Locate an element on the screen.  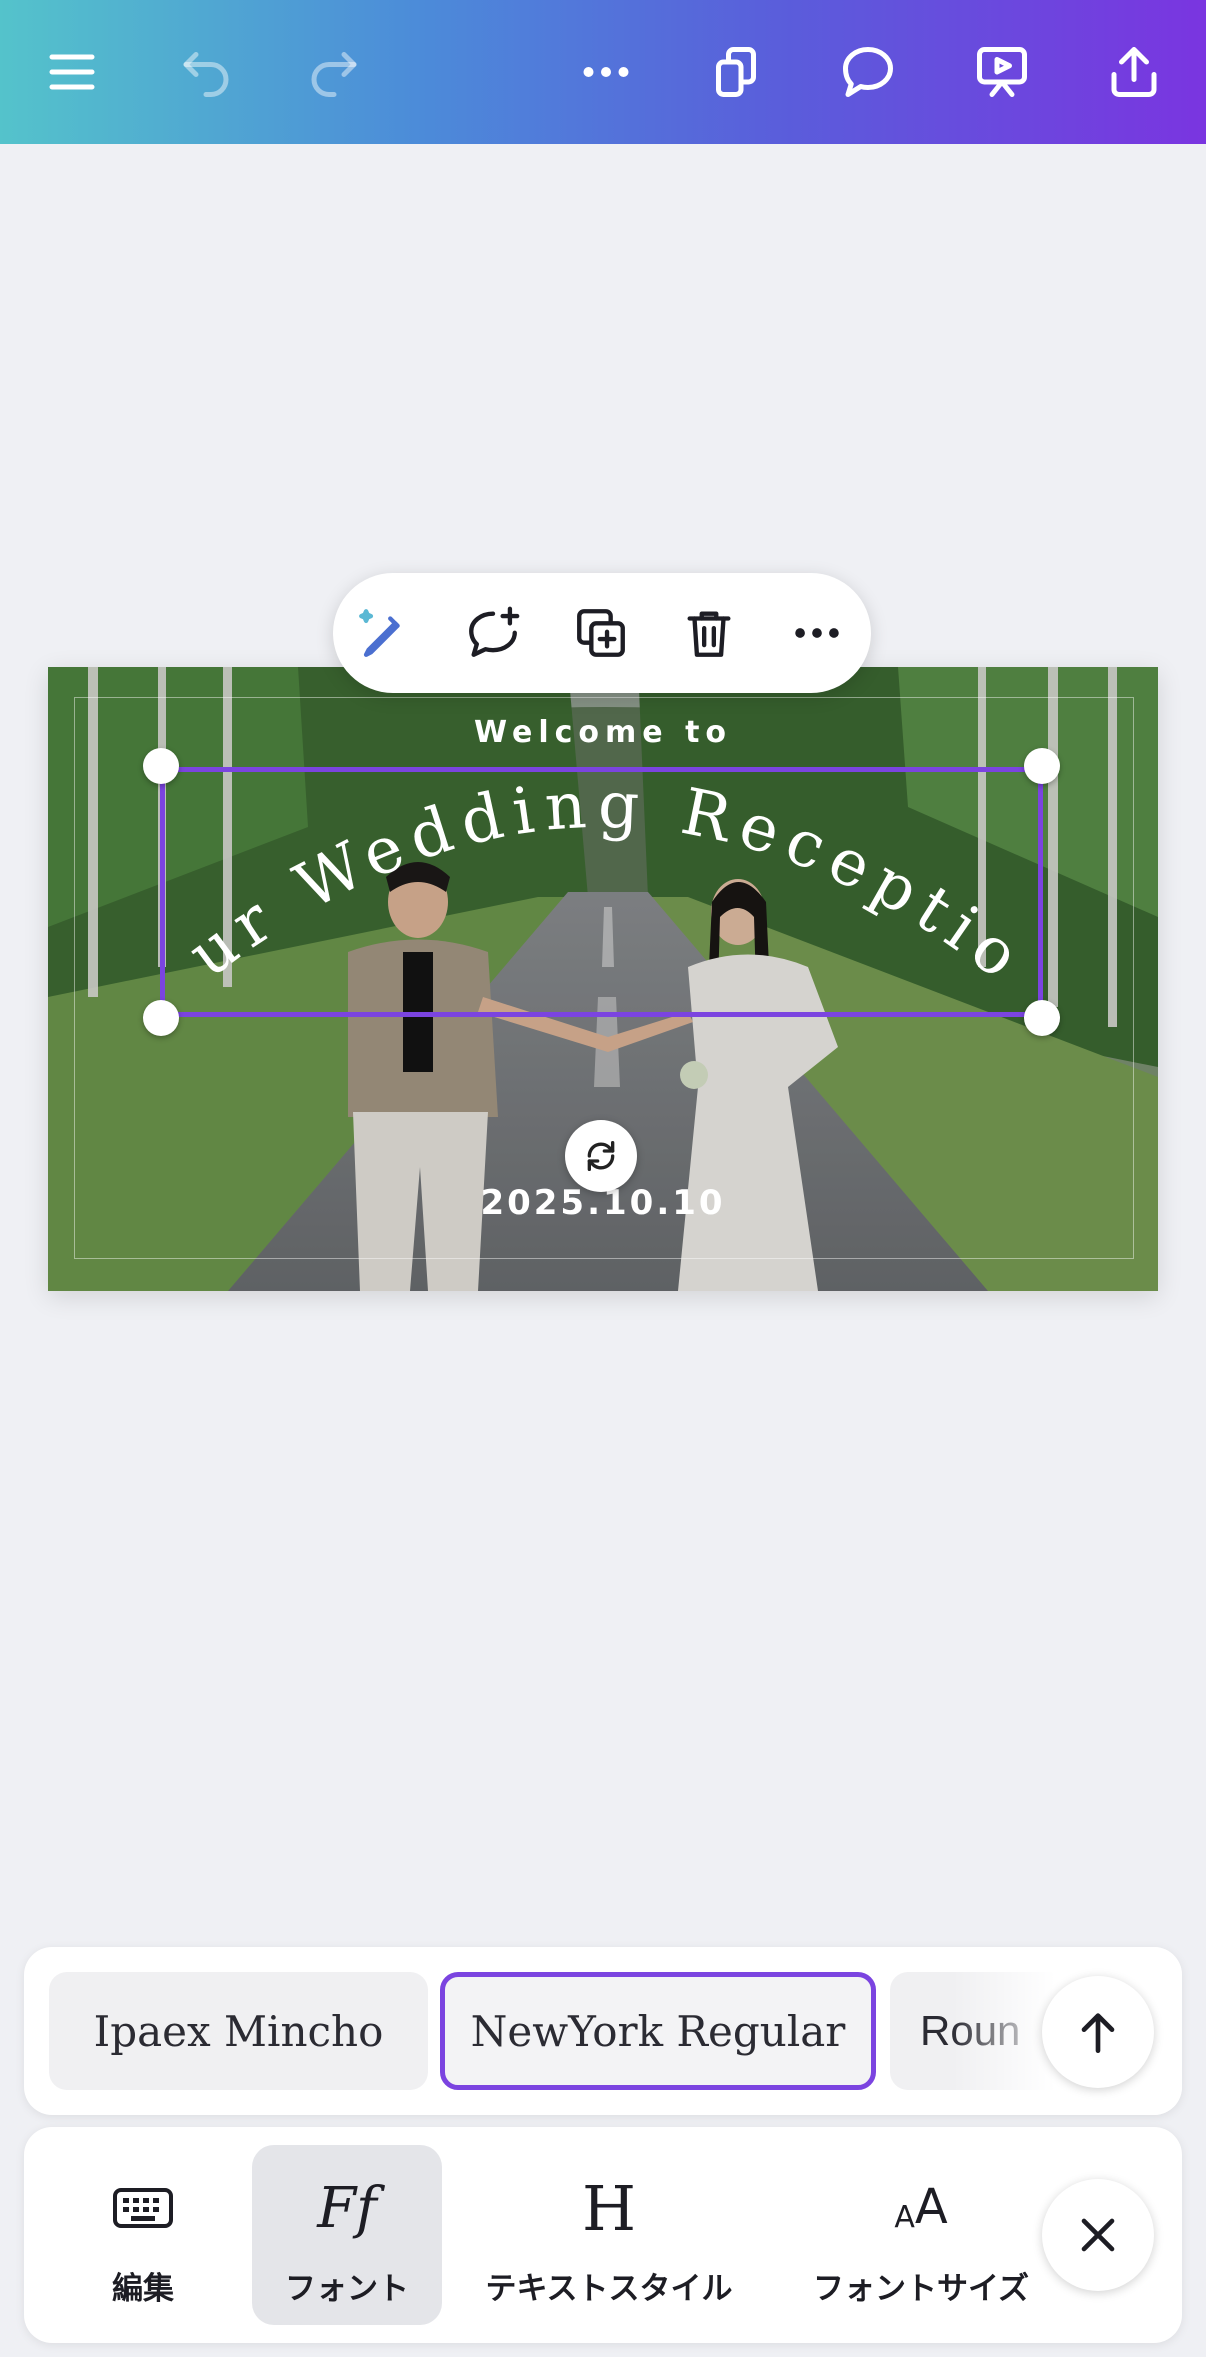
close-icon is located at coordinates (1098, 2235).